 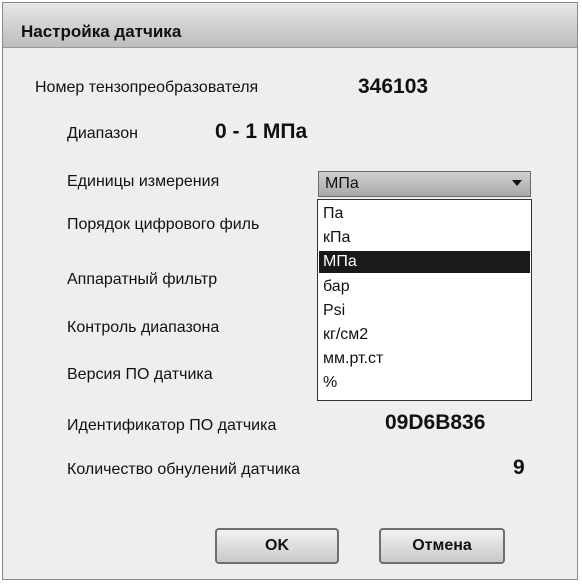 What do you see at coordinates (290, 25) in the screenshot?
I see `title-bar: Настройка датчика` at bounding box center [290, 25].